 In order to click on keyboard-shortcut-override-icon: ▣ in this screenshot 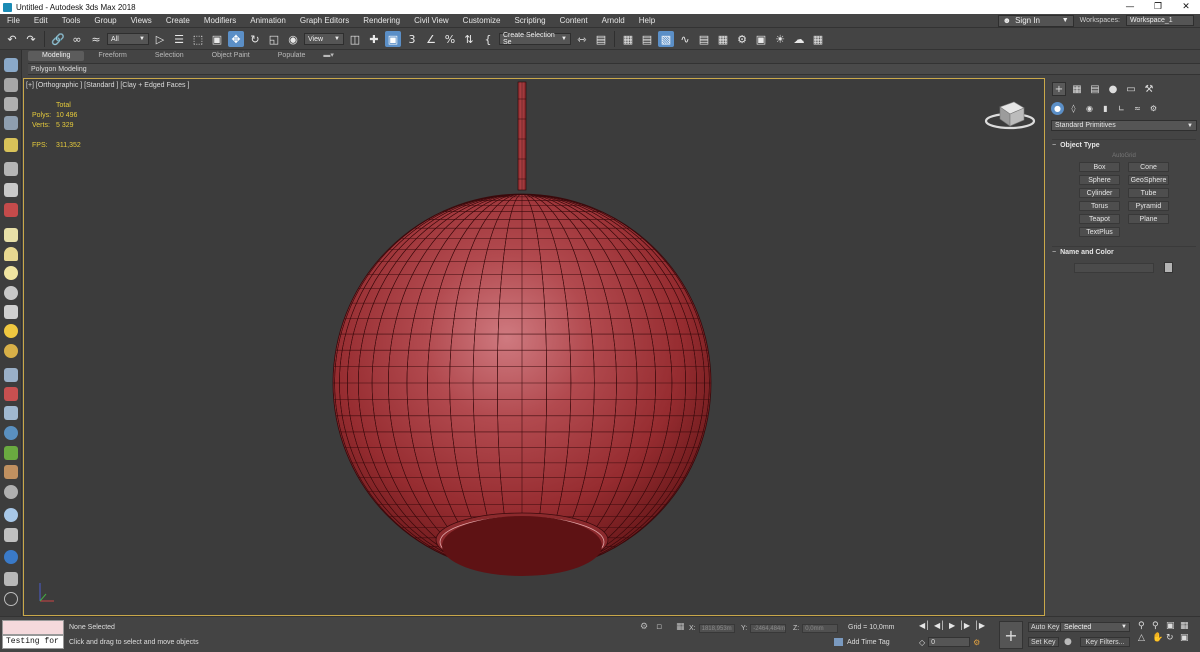, I will do `click(393, 39)`.